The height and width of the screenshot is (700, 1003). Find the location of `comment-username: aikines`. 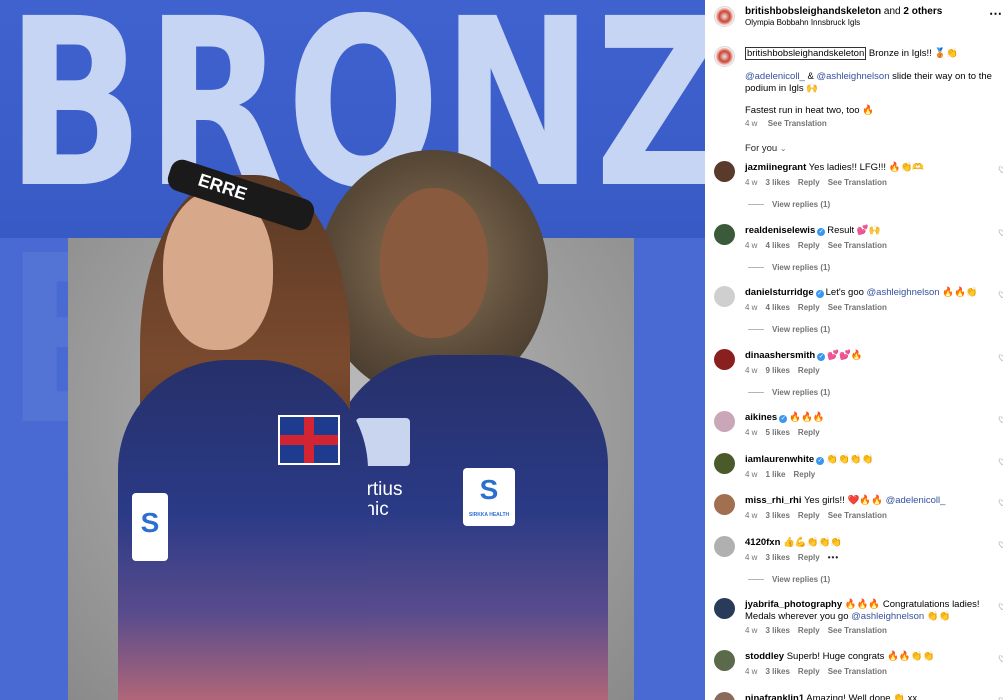

comment-username: aikines is located at coordinates (761, 417).